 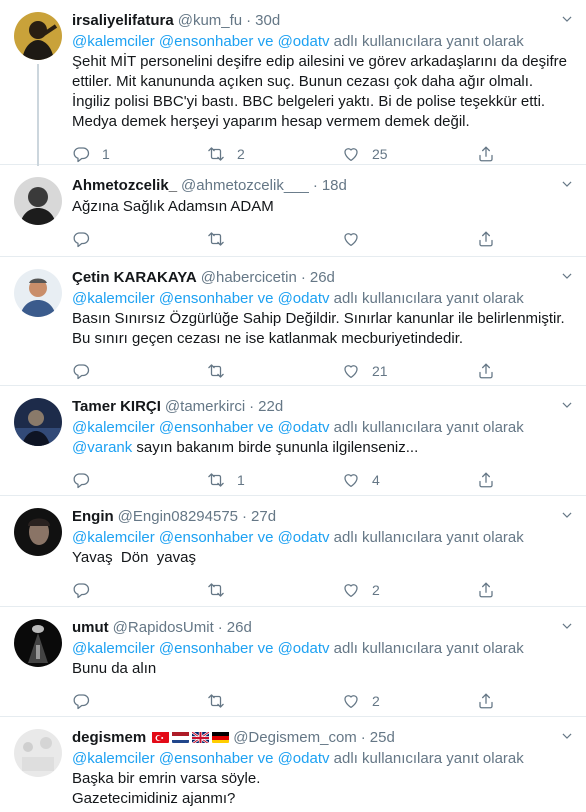 What do you see at coordinates (178, 516) in the screenshot?
I see `author-handle: @Engin08294575` at bounding box center [178, 516].